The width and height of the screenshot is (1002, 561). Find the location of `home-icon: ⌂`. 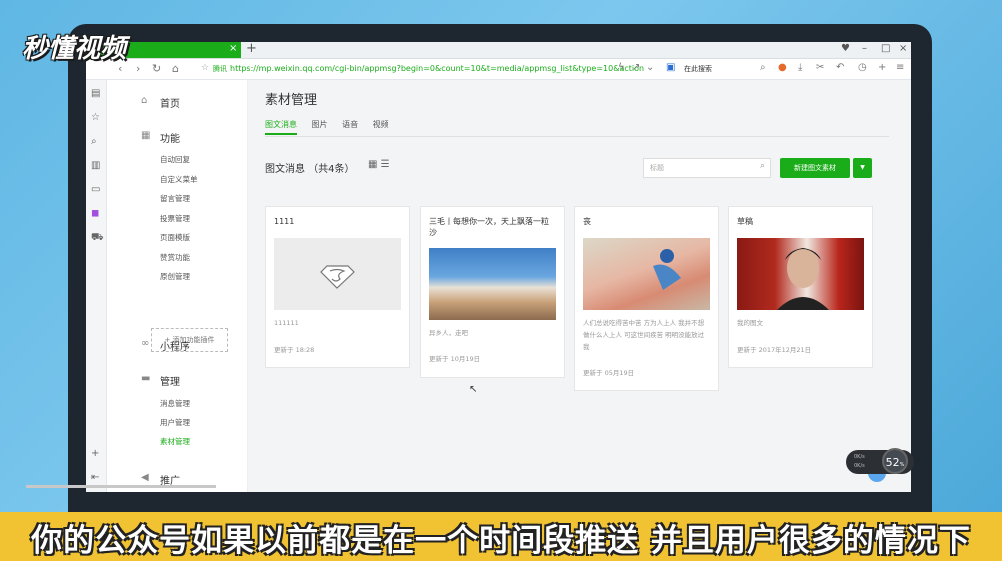

home-icon: ⌂ is located at coordinates (175, 68).